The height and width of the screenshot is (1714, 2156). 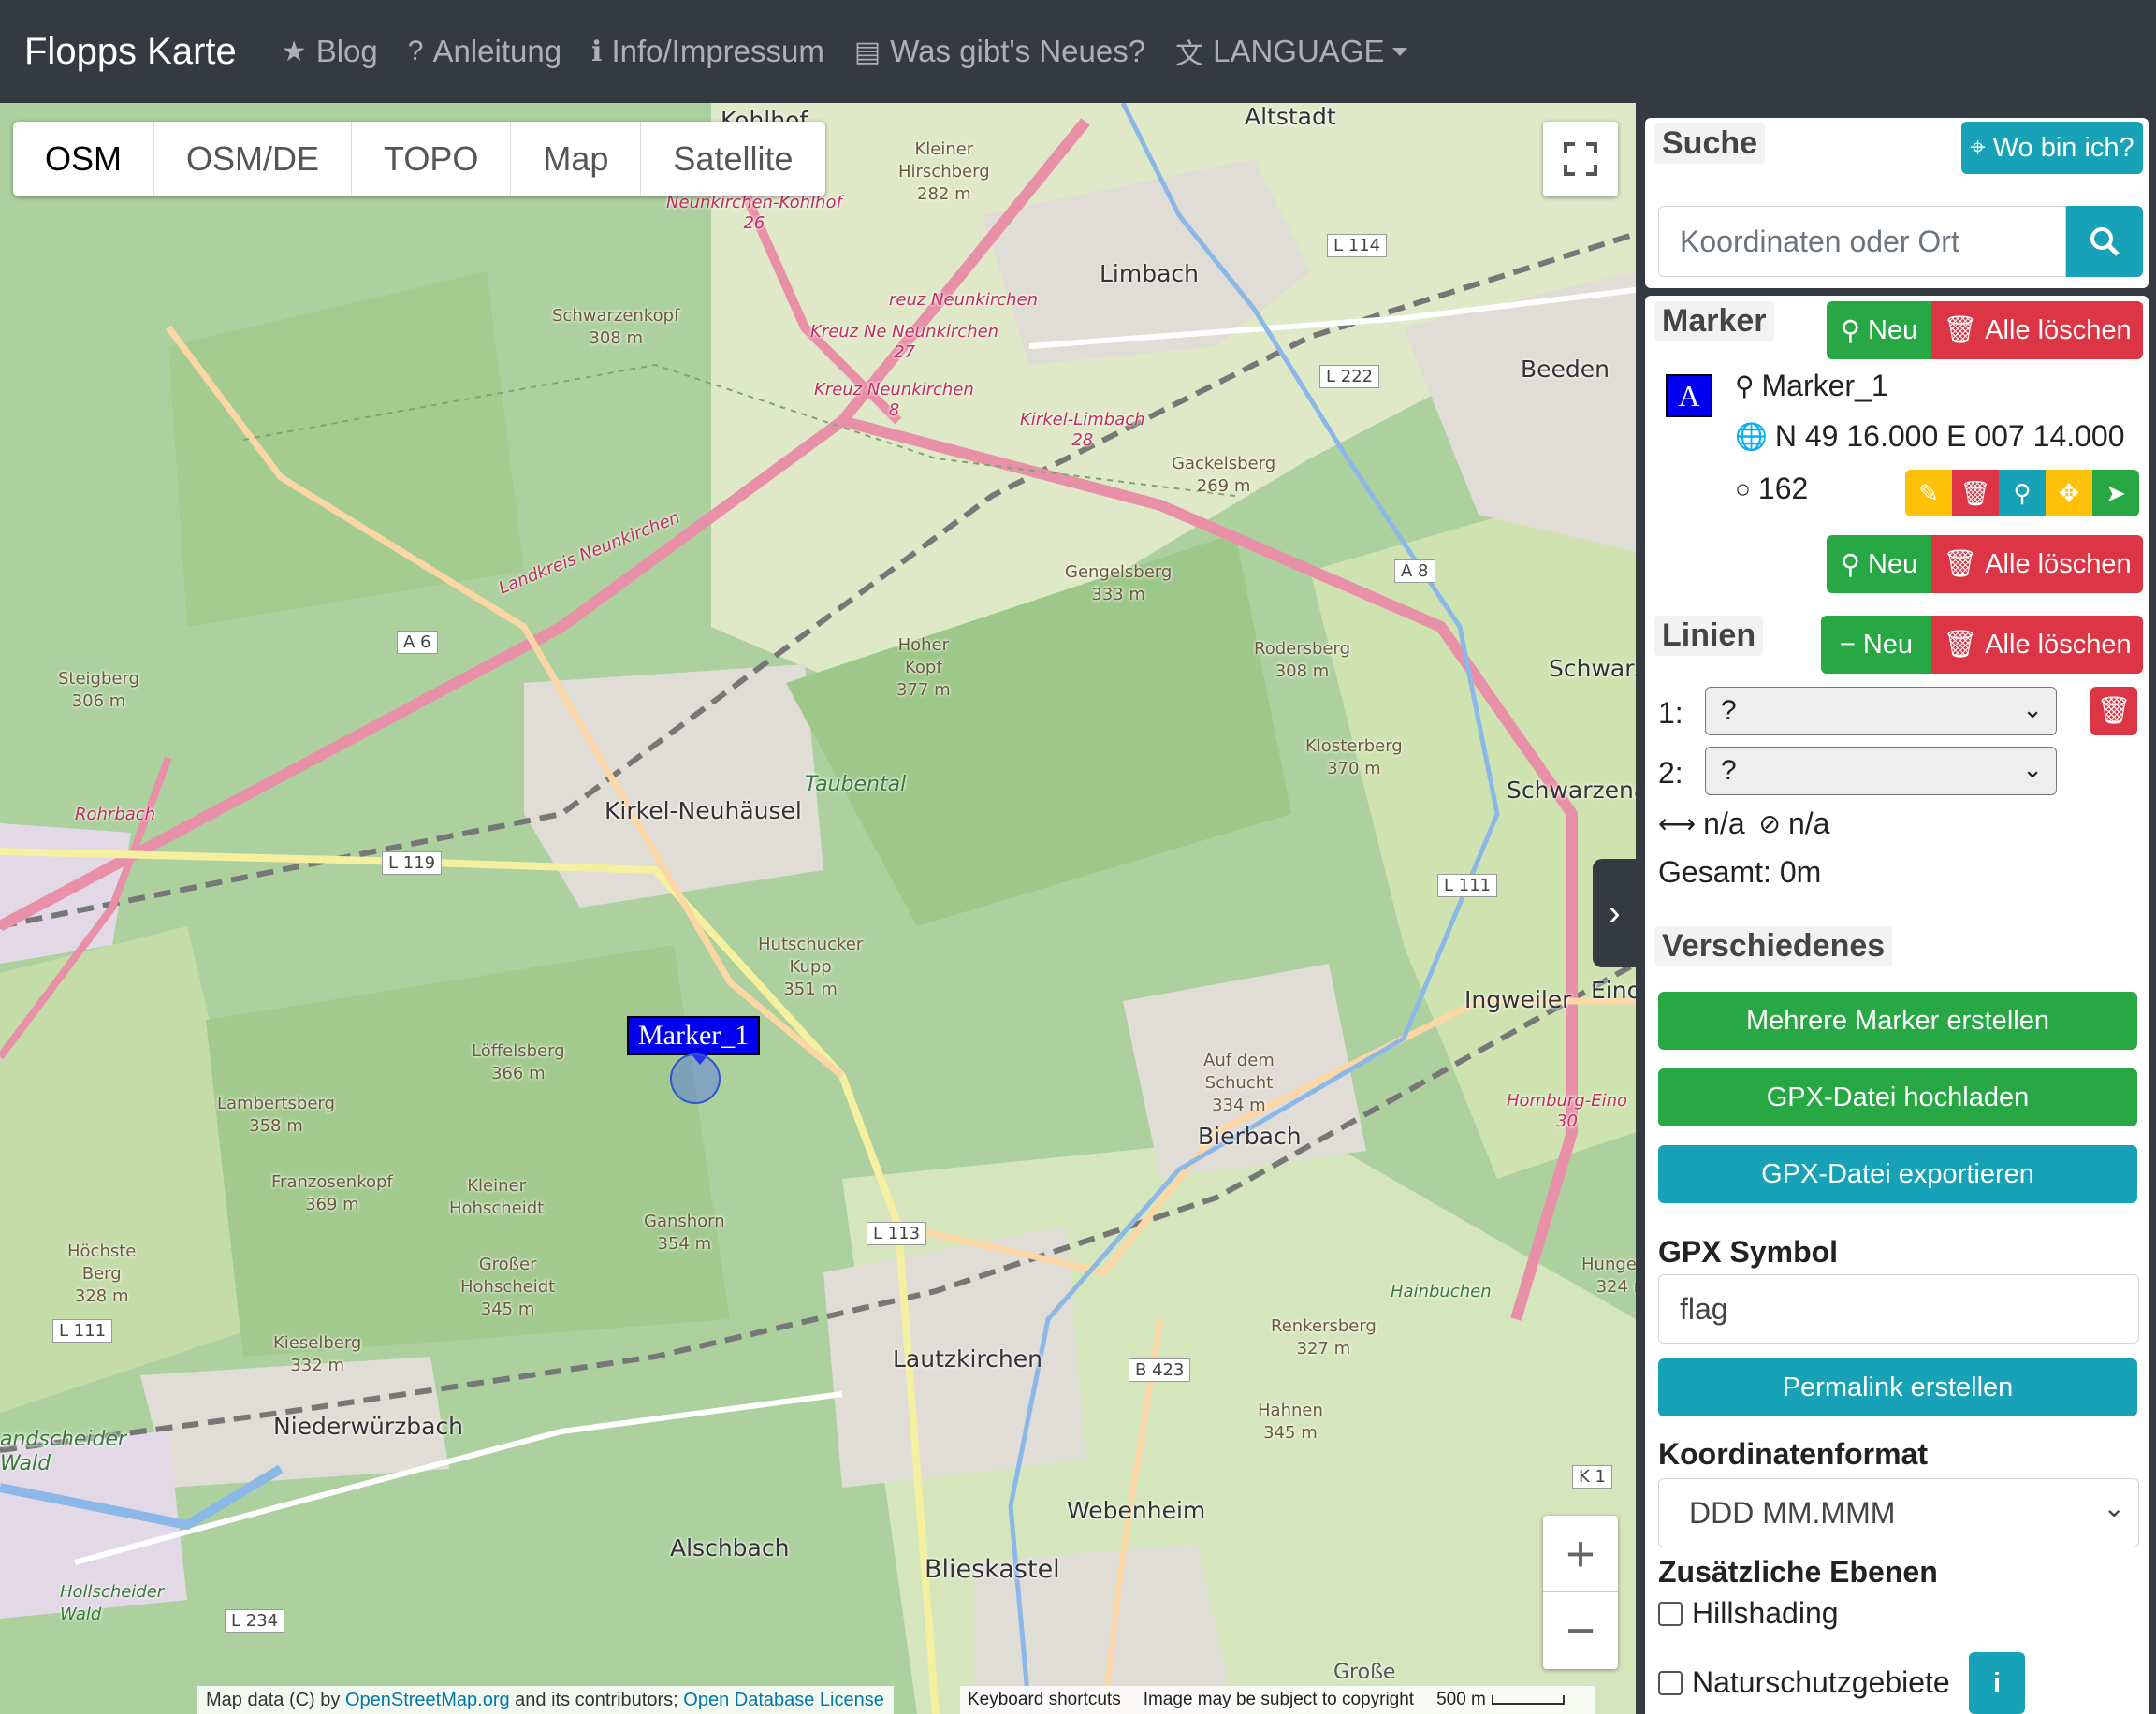 What do you see at coordinates (102, 1274) in the screenshot?
I see `map-peak-hoechste-berg: Höchste Berg 328 m` at bounding box center [102, 1274].